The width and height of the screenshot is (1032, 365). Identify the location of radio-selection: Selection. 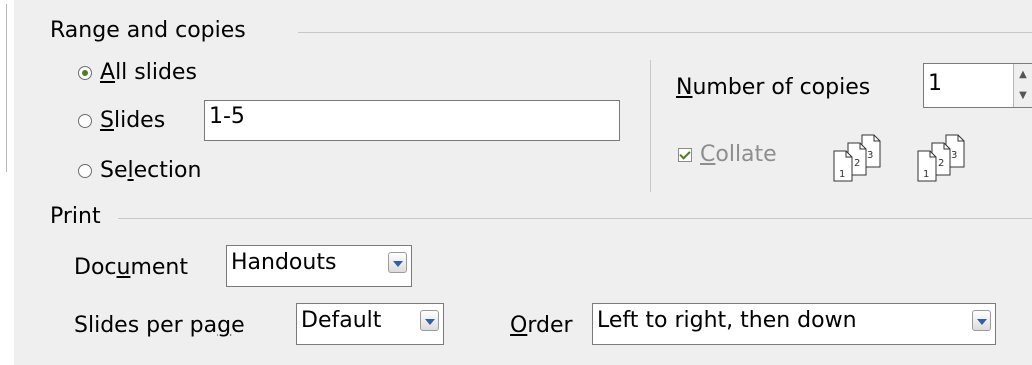
(139, 171).